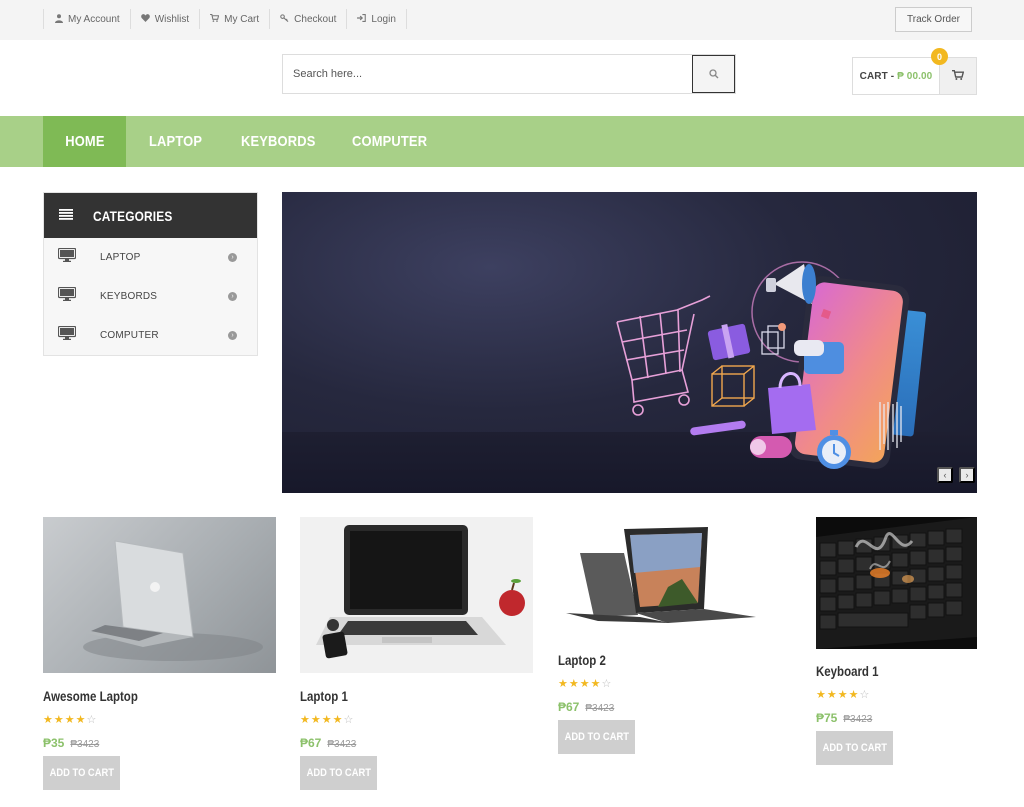 This screenshot has height=807, width=1024. Describe the element at coordinates (487, 74) in the screenshot. I see `search-input` at that location.